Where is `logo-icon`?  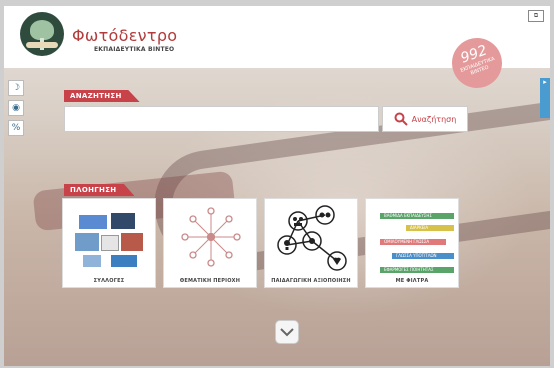
logo-icon is located at coordinates (42, 34).